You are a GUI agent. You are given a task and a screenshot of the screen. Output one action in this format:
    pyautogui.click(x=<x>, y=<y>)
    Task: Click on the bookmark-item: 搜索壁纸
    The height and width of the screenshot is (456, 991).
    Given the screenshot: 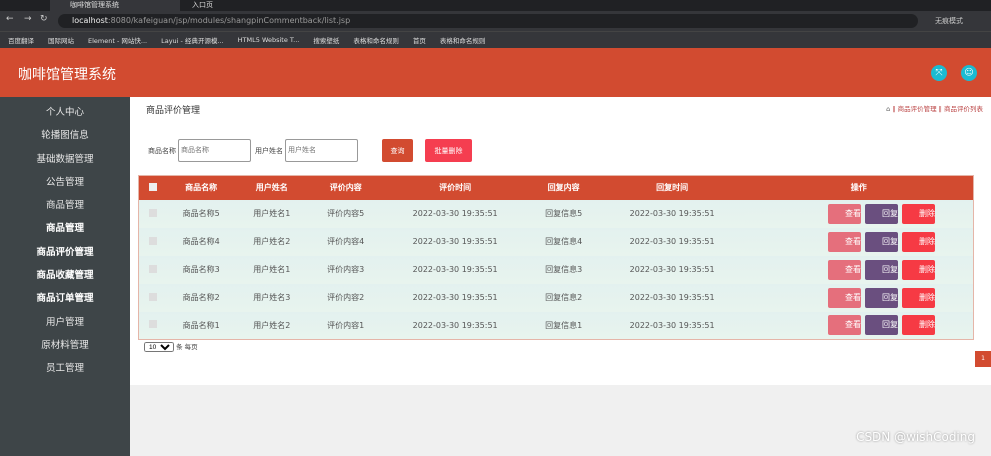 What is the action you would take?
    pyautogui.click(x=326, y=40)
    